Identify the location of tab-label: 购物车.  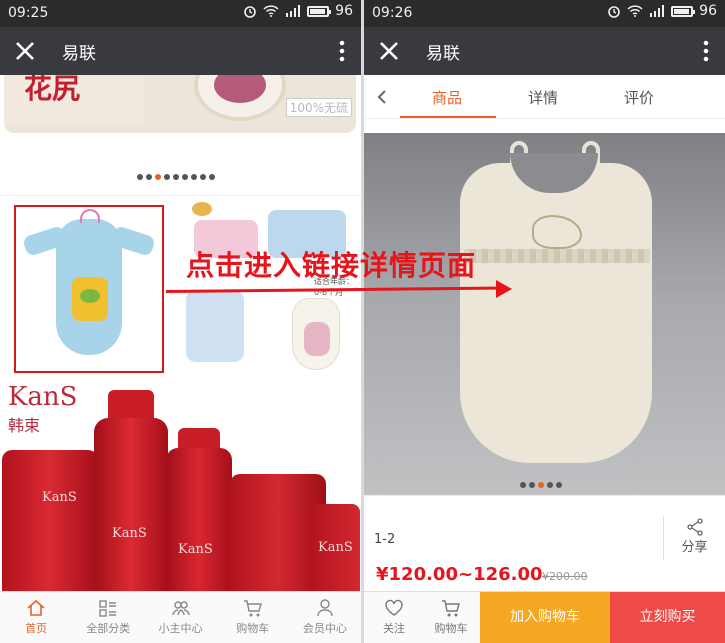
(253, 628).